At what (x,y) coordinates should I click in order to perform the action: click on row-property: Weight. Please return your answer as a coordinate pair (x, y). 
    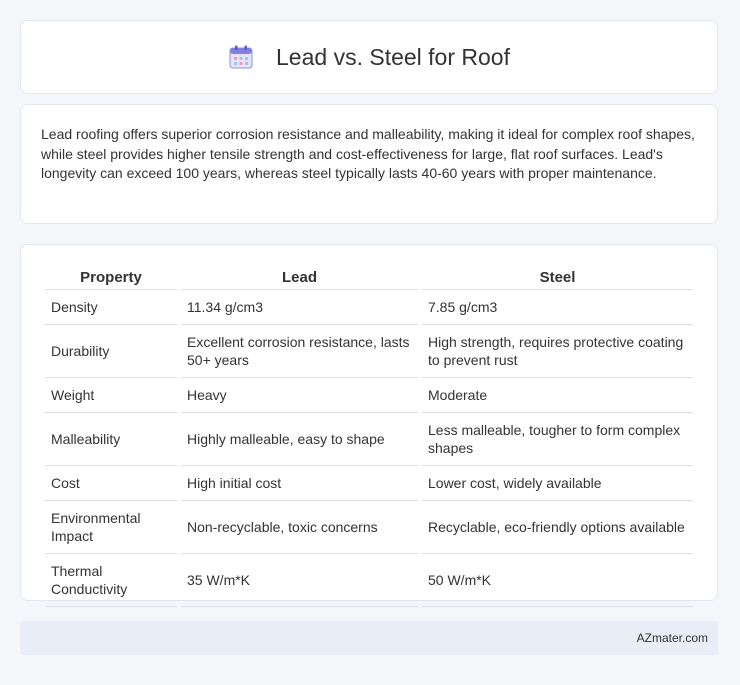
    Looking at the image, I should click on (111, 395).